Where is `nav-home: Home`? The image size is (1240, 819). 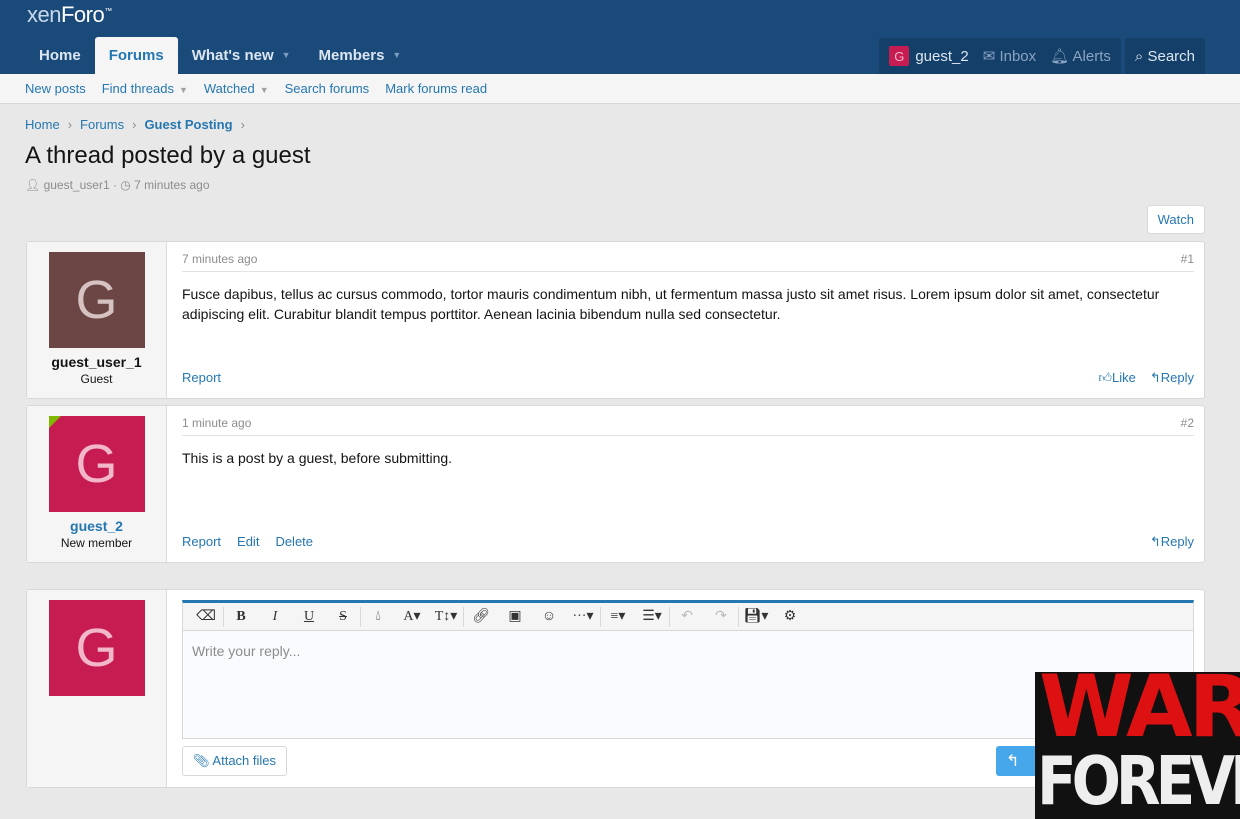
nav-home: Home is located at coordinates (60, 55).